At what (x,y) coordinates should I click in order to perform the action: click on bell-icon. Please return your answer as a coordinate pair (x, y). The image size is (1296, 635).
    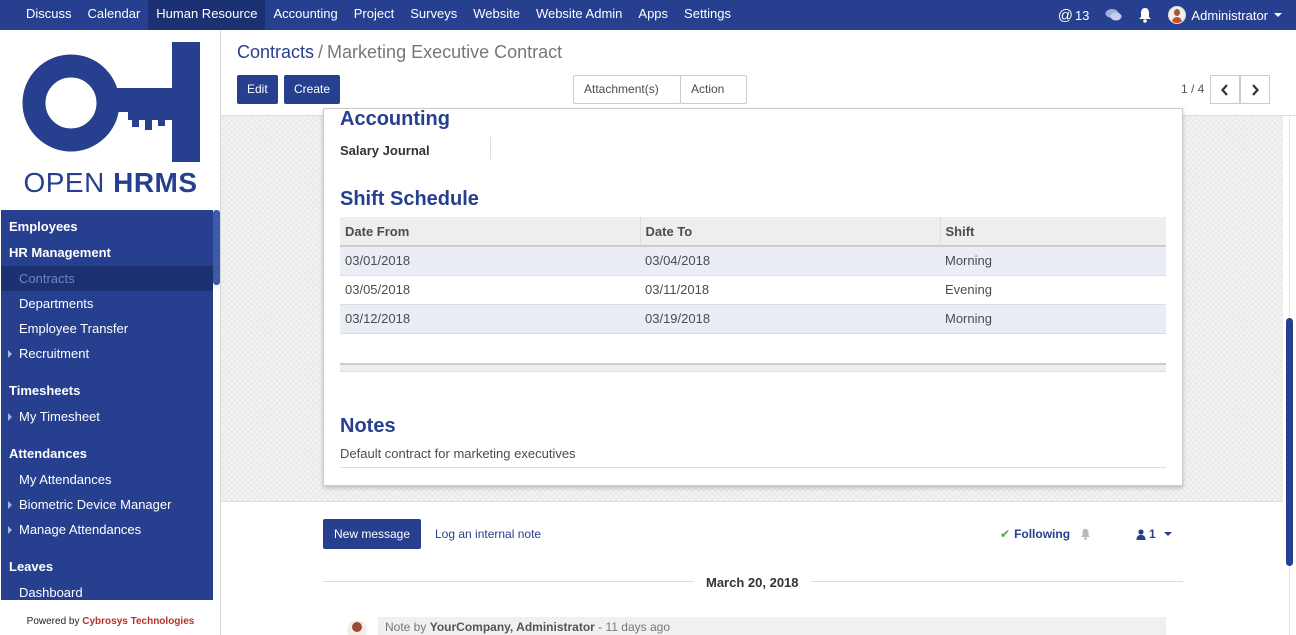
    Looking at the image, I should click on (1085, 534).